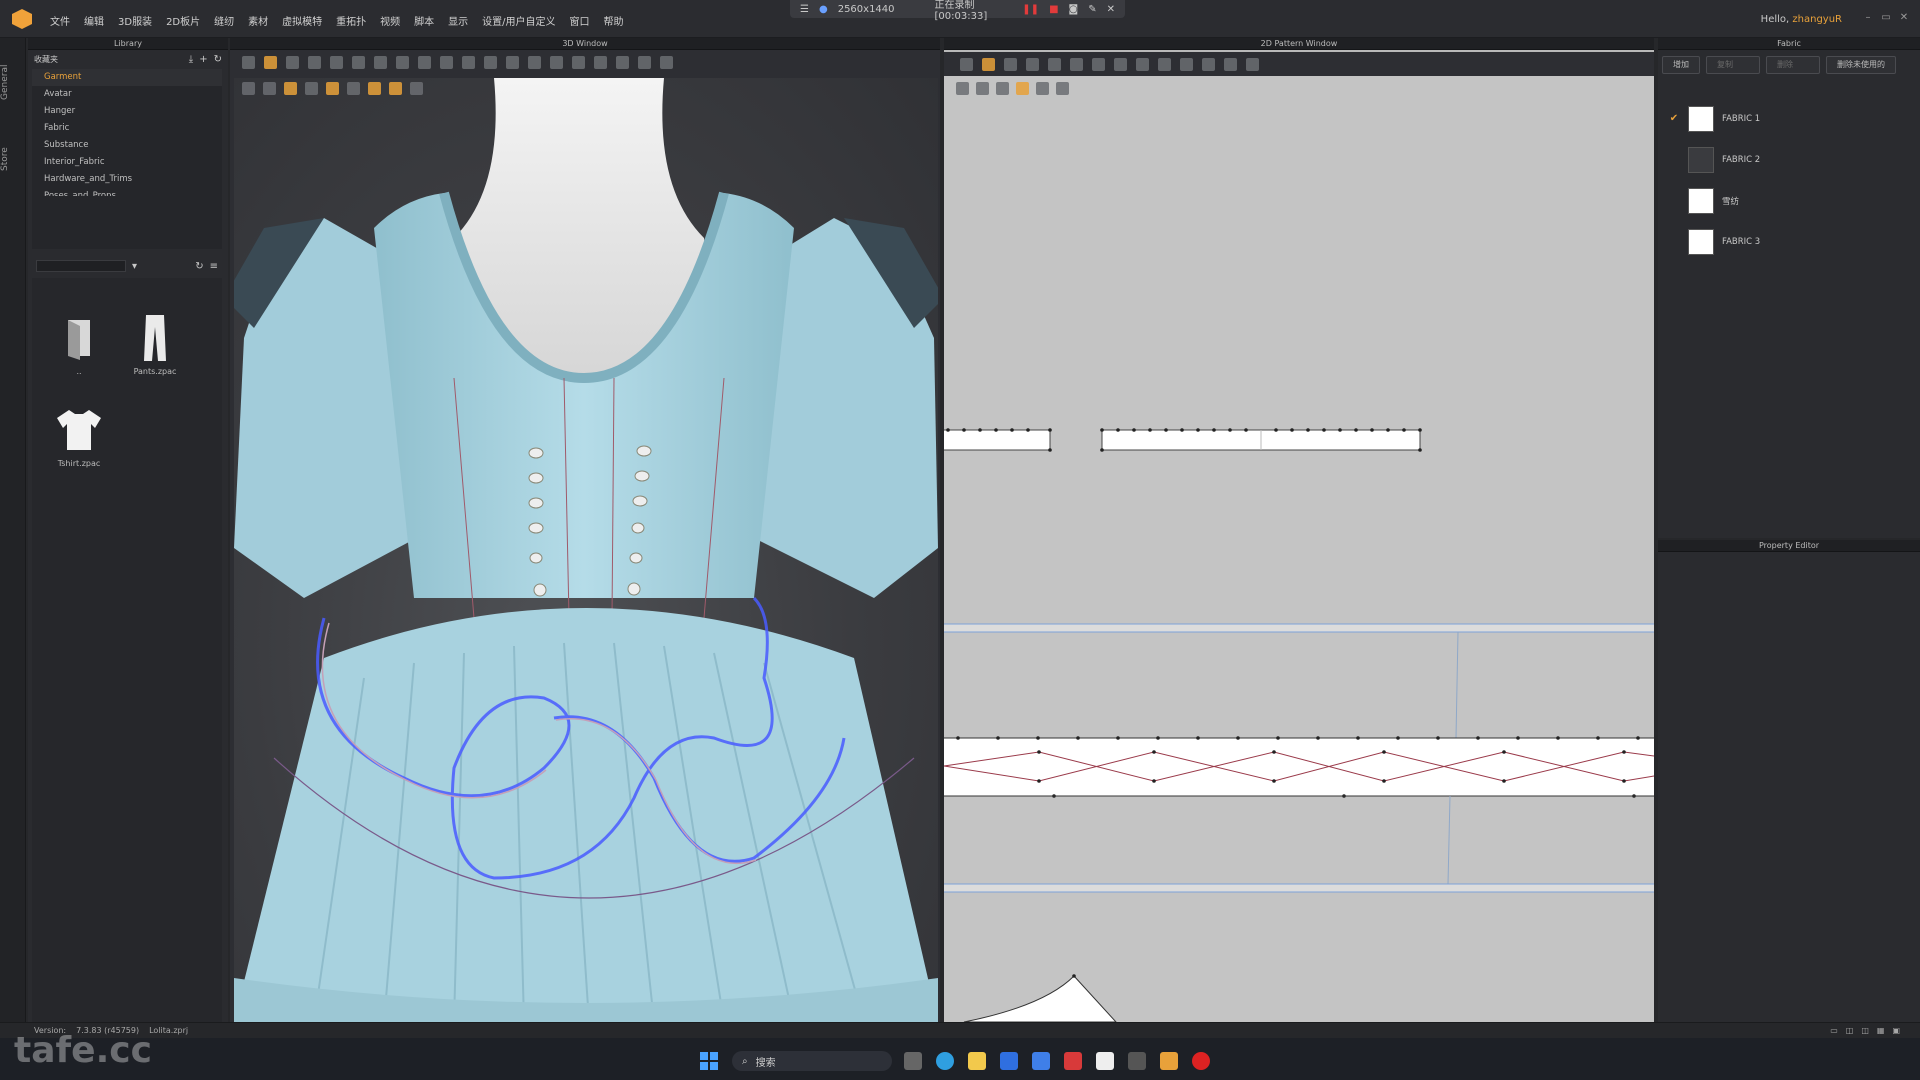 The image size is (1920, 1080). Describe the element at coordinates (60, 20) in the screenshot. I see `menu-file: 文件` at that location.